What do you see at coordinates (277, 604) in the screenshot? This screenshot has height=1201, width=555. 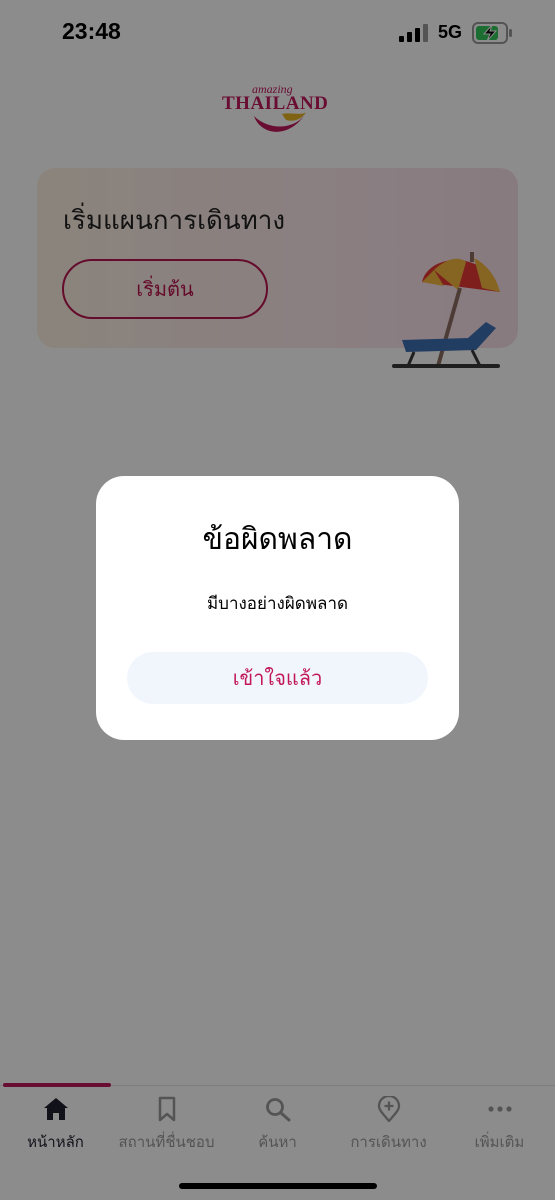 I see `dialog-message: มีบางอย่างผิดพลาด` at bounding box center [277, 604].